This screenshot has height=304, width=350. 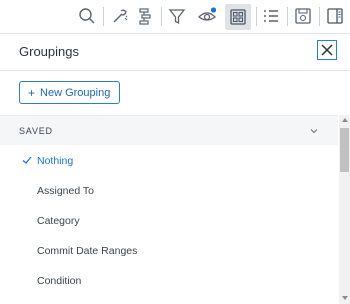 What do you see at coordinates (271, 16) in the screenshot?
I see `list-icon` at bounding box center [271, 16].